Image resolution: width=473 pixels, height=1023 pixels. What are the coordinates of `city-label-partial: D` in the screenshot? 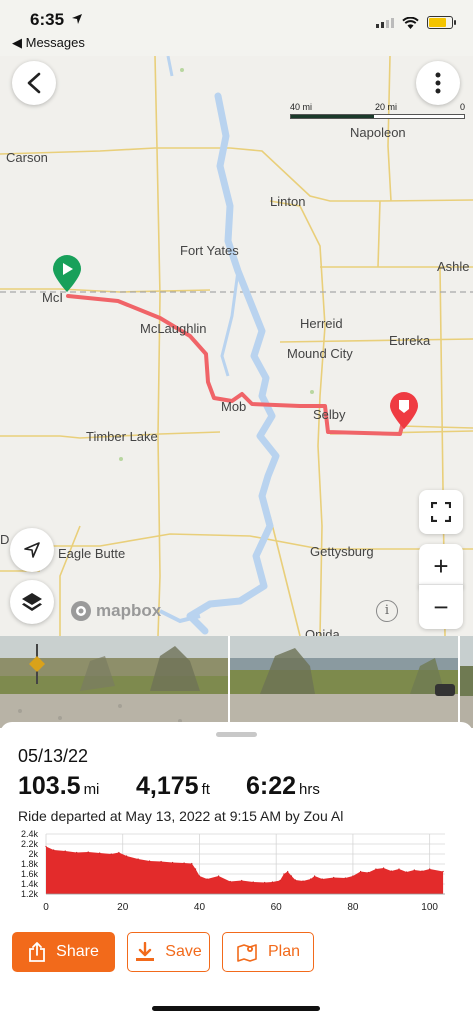 It's located at (5, 539).